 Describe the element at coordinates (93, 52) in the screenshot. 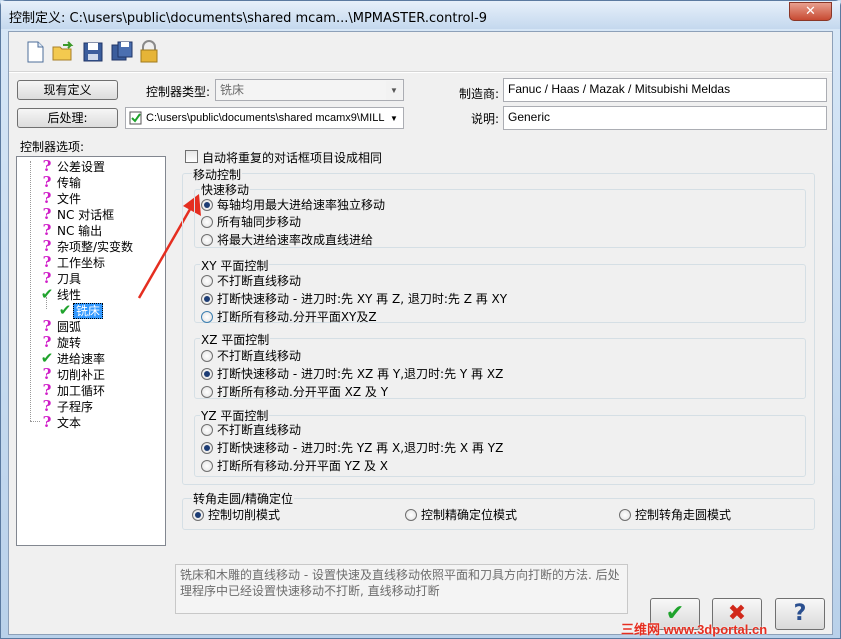

I see `save-icon` at that location.